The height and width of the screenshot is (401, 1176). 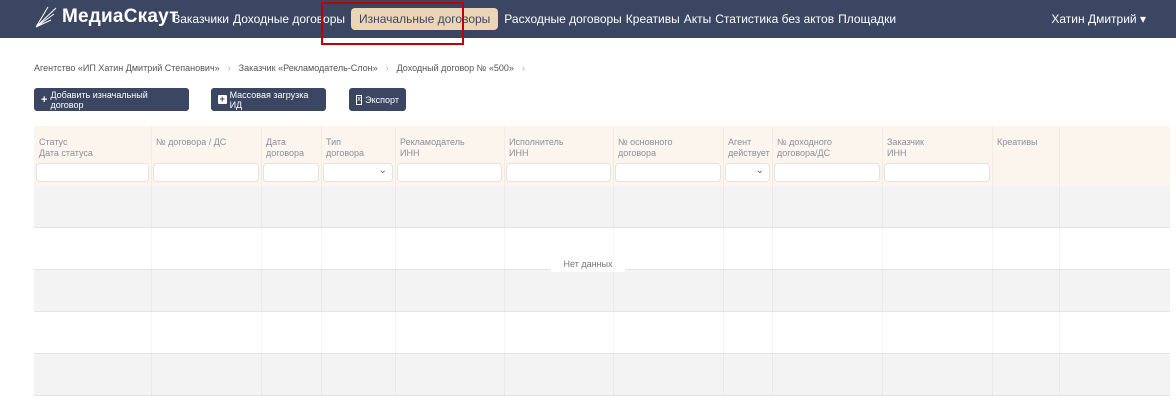 I want to click on export-button: x Экспорт, so click(x=377, y=99).